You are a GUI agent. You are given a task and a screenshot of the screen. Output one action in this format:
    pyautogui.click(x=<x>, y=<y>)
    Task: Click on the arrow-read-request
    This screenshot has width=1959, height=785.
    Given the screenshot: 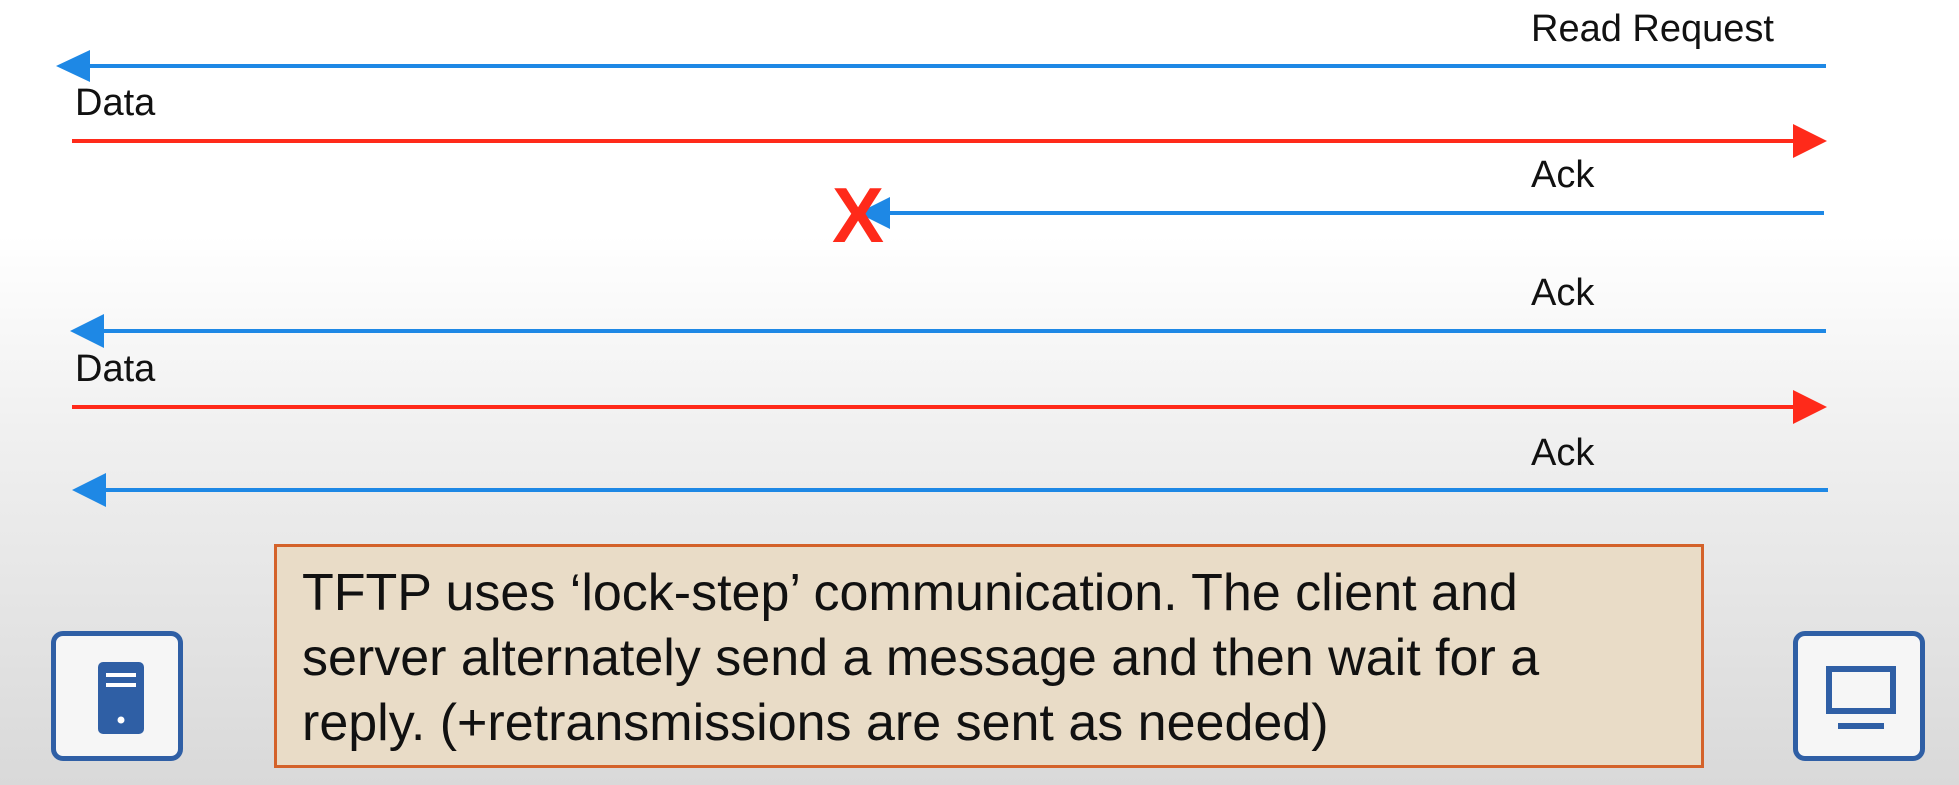 What is the action you would take?
    pyautogui.click(x=941, y=66)
    